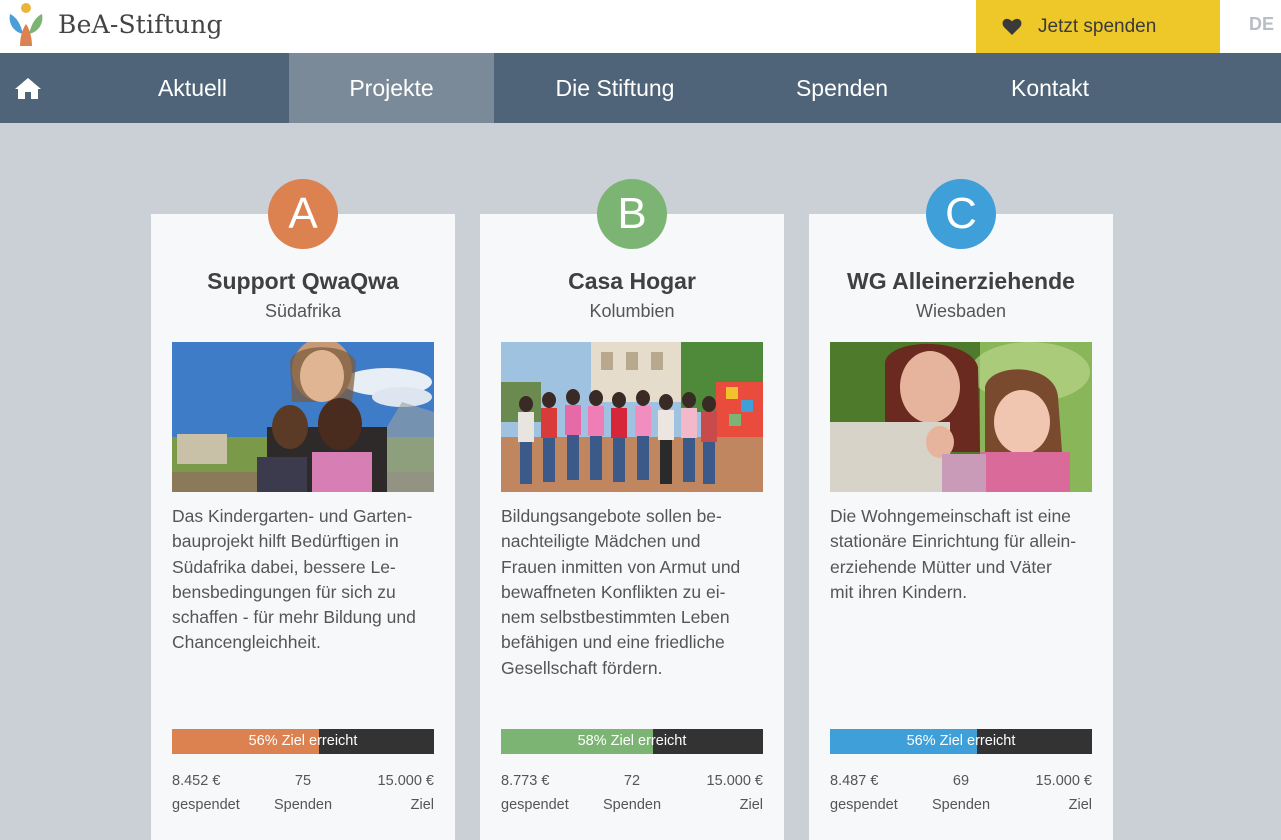  Describe the element at coordinates (611, 516) in the screenshot. I see `description-line: Bildungsangebote sollen be-` at that location.